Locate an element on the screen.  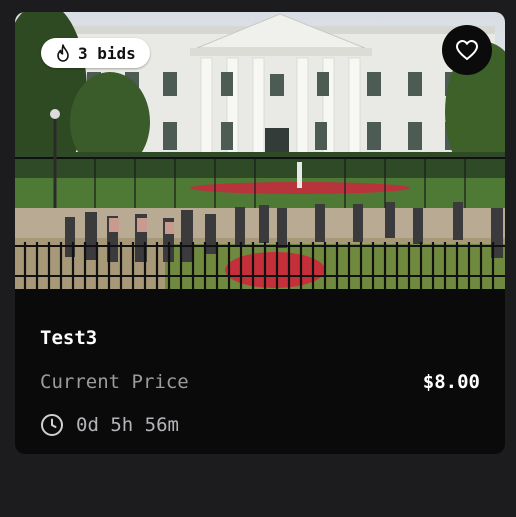
current-price-value: $8.00 is located at coordinates (451, 382).